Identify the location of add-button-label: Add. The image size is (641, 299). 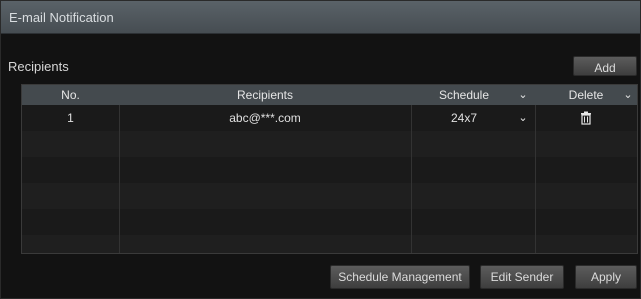
(605, 68).